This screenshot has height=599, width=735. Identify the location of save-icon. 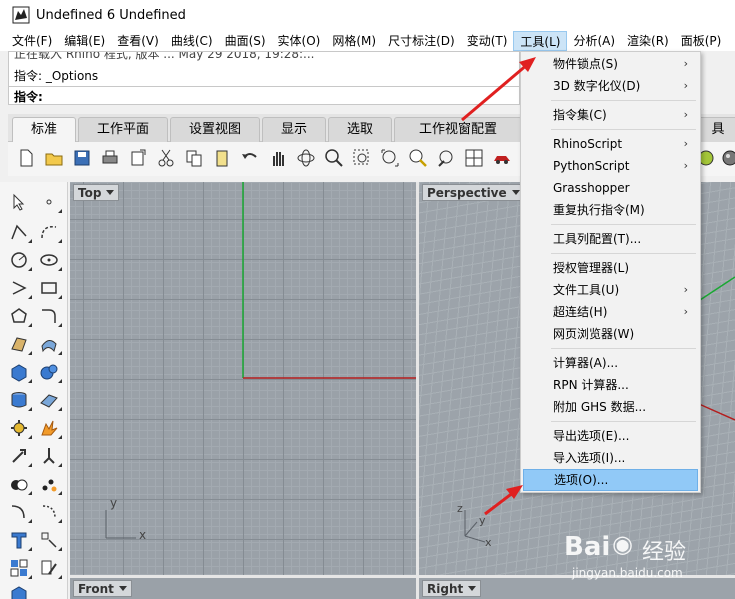
(82, 158).